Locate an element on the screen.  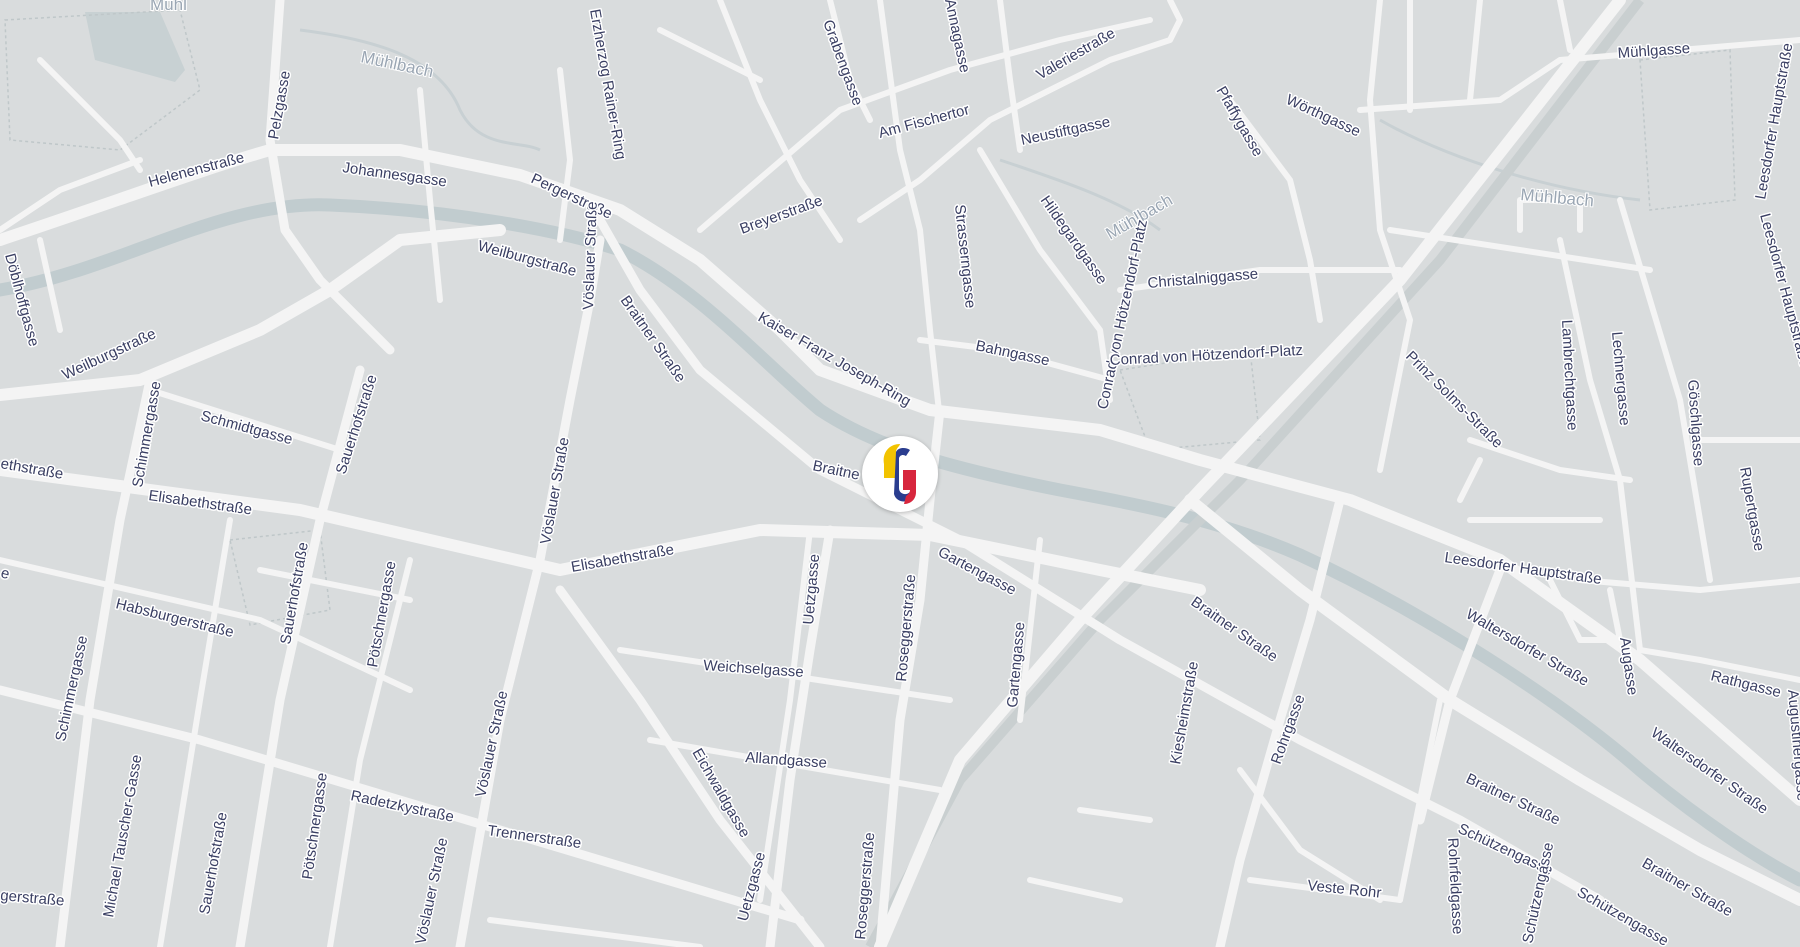
marker-logo-icon is located at coordinates (899, 474).